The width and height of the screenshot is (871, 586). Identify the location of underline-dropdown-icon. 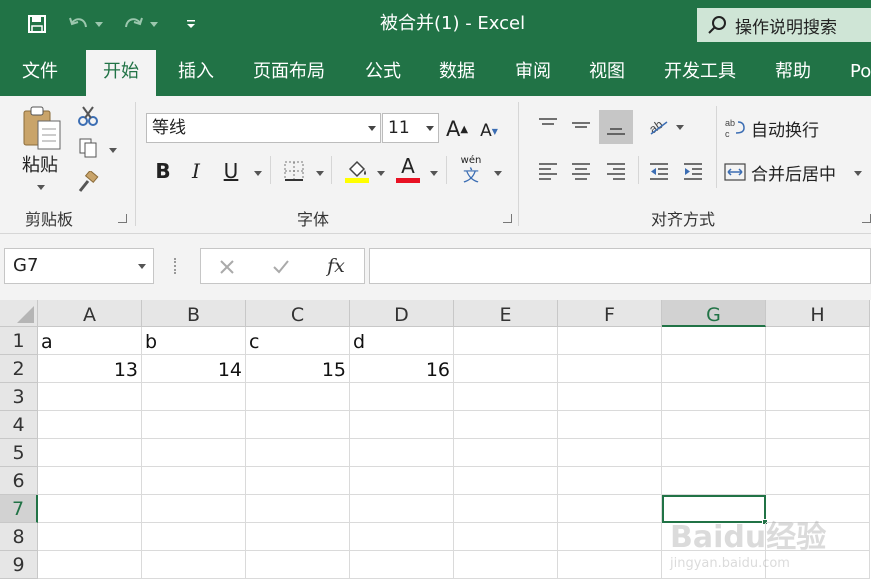
(258, 173).